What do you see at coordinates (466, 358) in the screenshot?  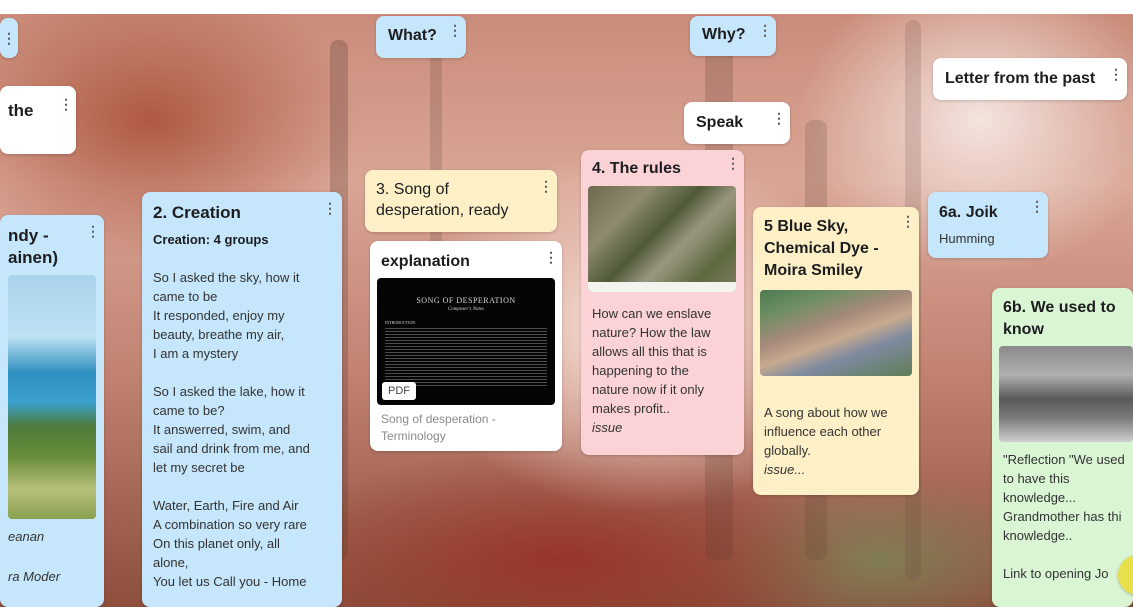 I see `pdf-text-lines` at bounding box center [466, 358].